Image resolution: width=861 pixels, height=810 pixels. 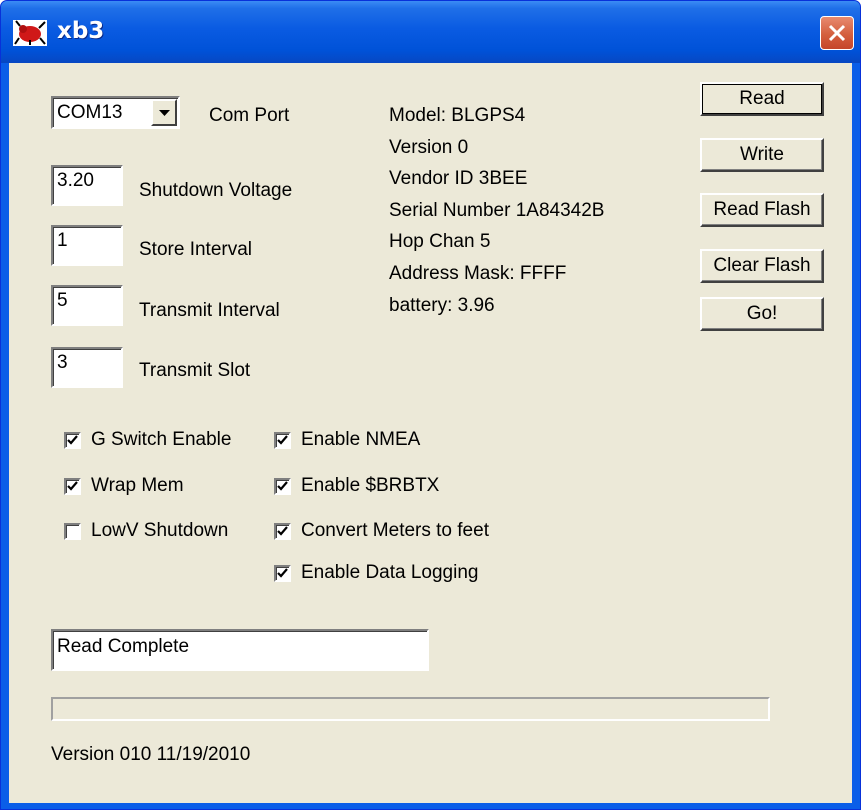 I want to click on wrap-mem-checkbox: Wrap Mem, so click(x=124, y=486).